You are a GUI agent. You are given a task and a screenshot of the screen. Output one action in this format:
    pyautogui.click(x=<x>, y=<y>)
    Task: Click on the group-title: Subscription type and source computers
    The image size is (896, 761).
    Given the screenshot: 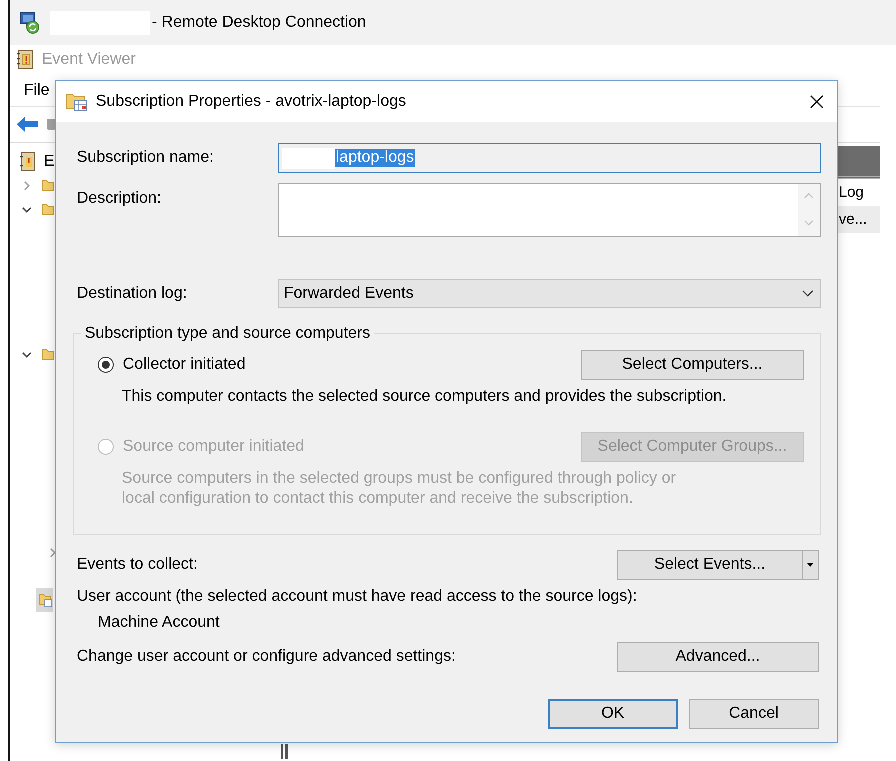 What is the action you would take?
    pyautogui.click(x=227, y=334)
    